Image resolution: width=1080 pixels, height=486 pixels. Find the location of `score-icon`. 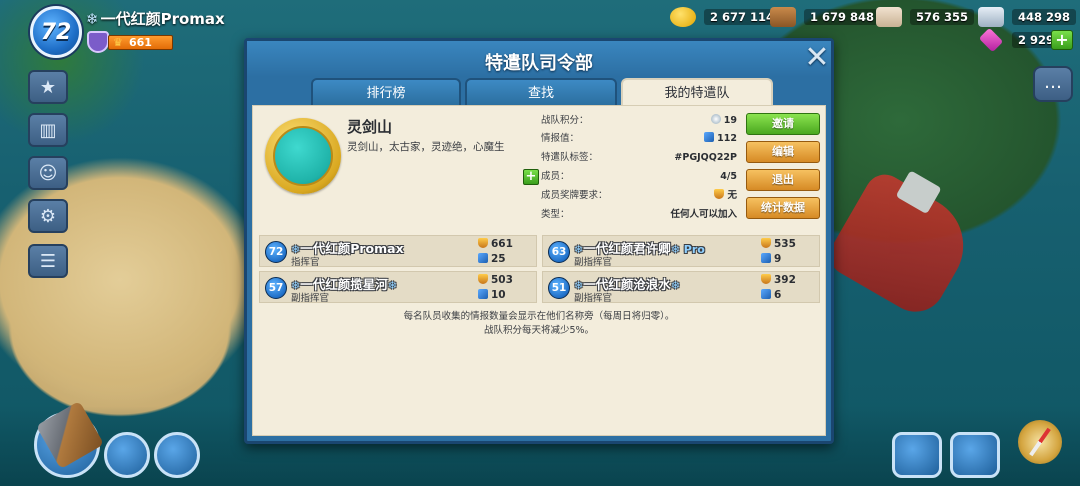

score-icon is located at coordinates (715, 119).